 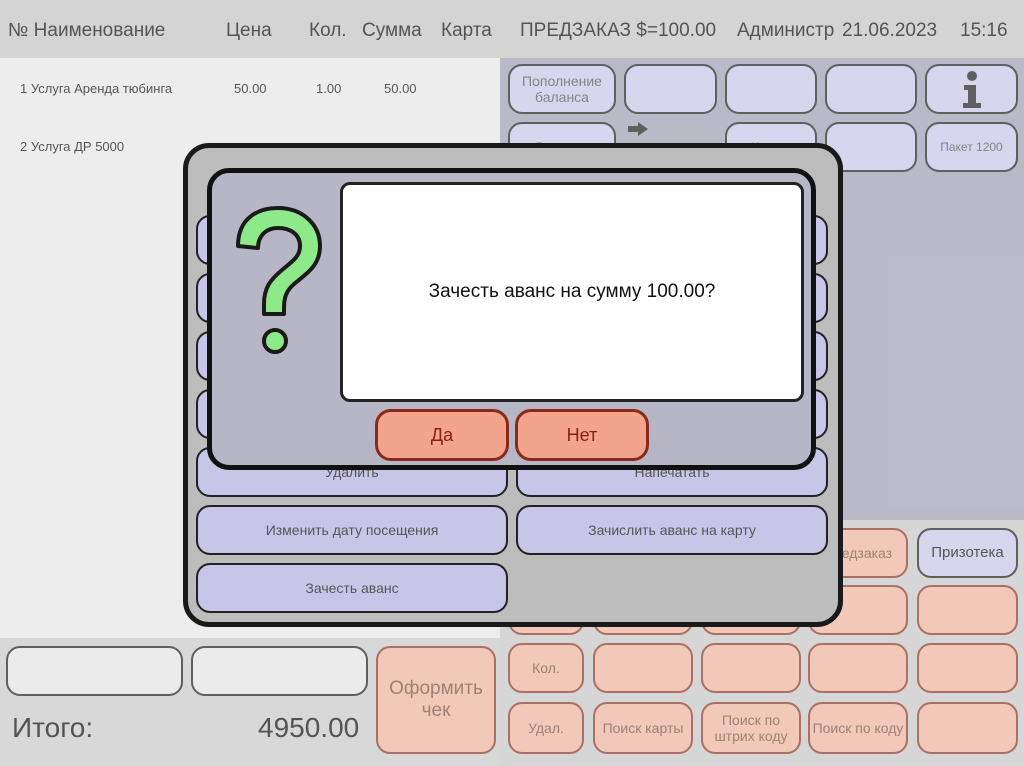 What do you see at coordinates (582, 435) in the screenshot?
I see `no-button: Нет` at bounding box center [582, 435].